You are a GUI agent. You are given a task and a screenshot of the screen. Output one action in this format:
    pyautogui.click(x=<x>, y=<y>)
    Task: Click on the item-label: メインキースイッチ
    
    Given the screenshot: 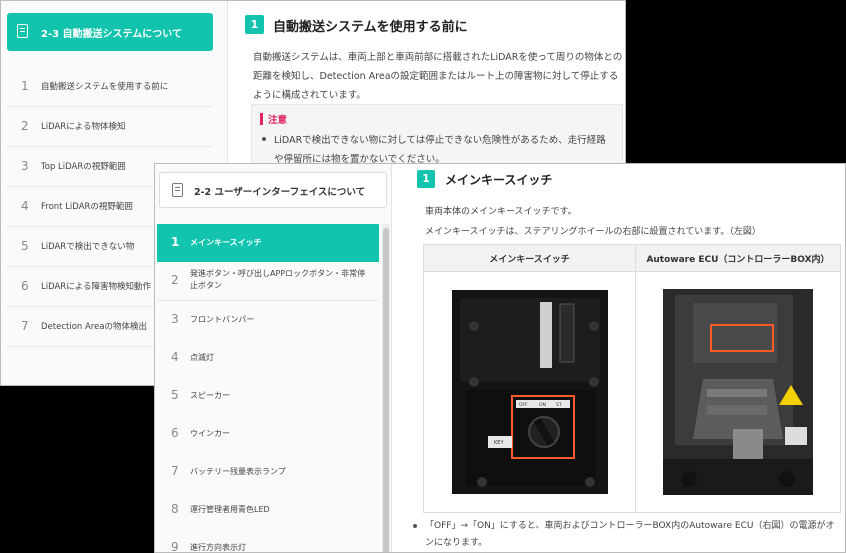 What is the action you would take?
    pyautogui.click(x=226, y=242)
    